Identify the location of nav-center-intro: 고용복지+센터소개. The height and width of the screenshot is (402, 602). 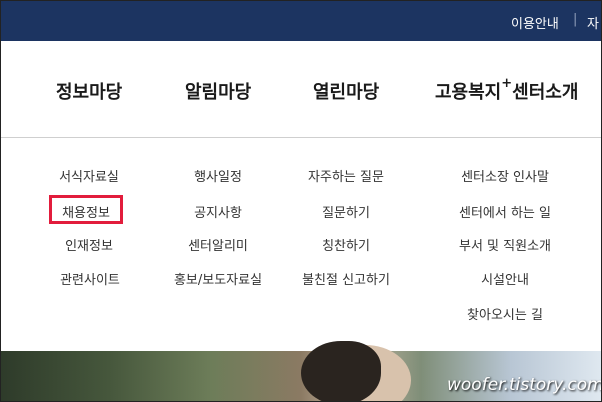
(507, 90).